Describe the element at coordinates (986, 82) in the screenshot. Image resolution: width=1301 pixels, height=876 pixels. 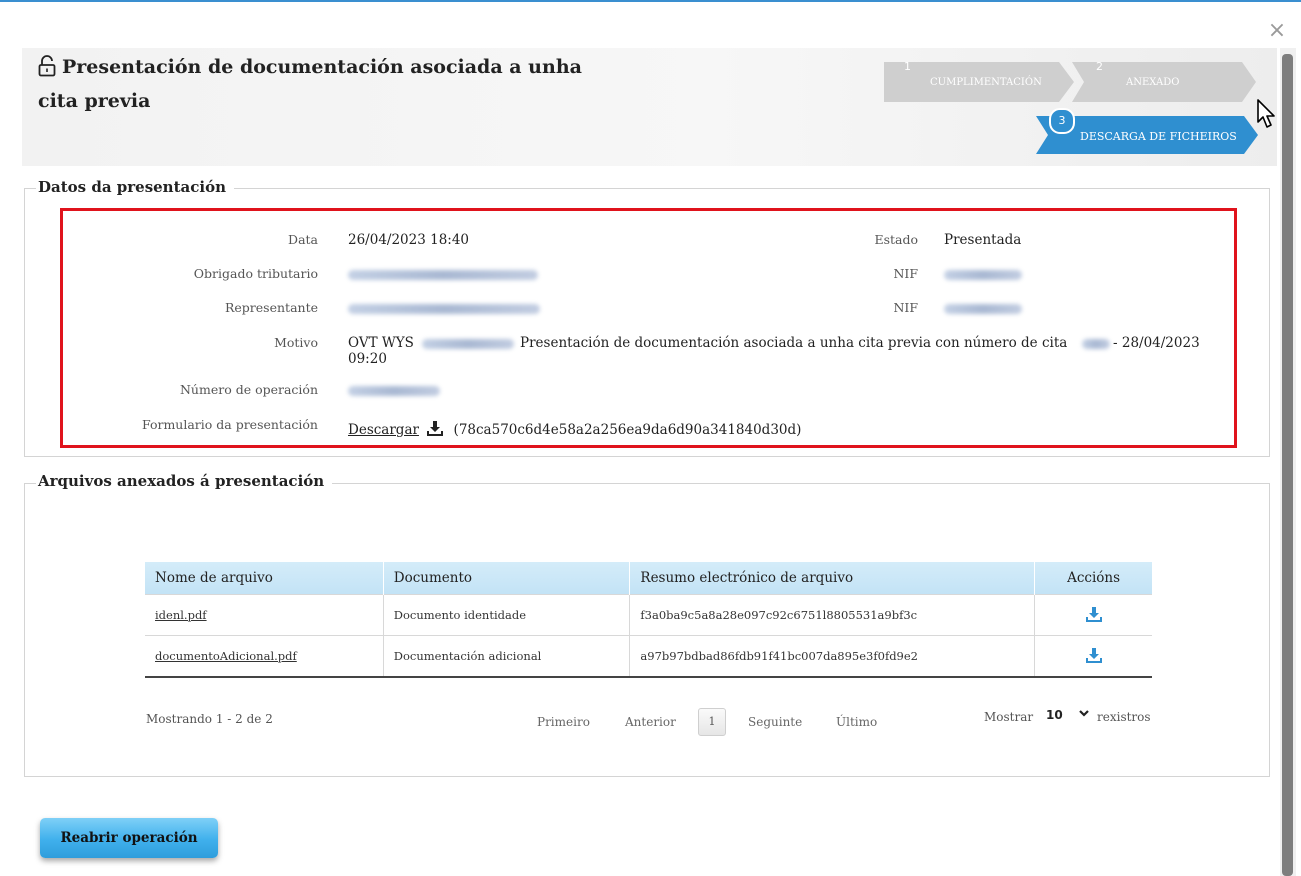
I see `wizard-step-1-label: CUMPLIMENTACIÓN` at that location.